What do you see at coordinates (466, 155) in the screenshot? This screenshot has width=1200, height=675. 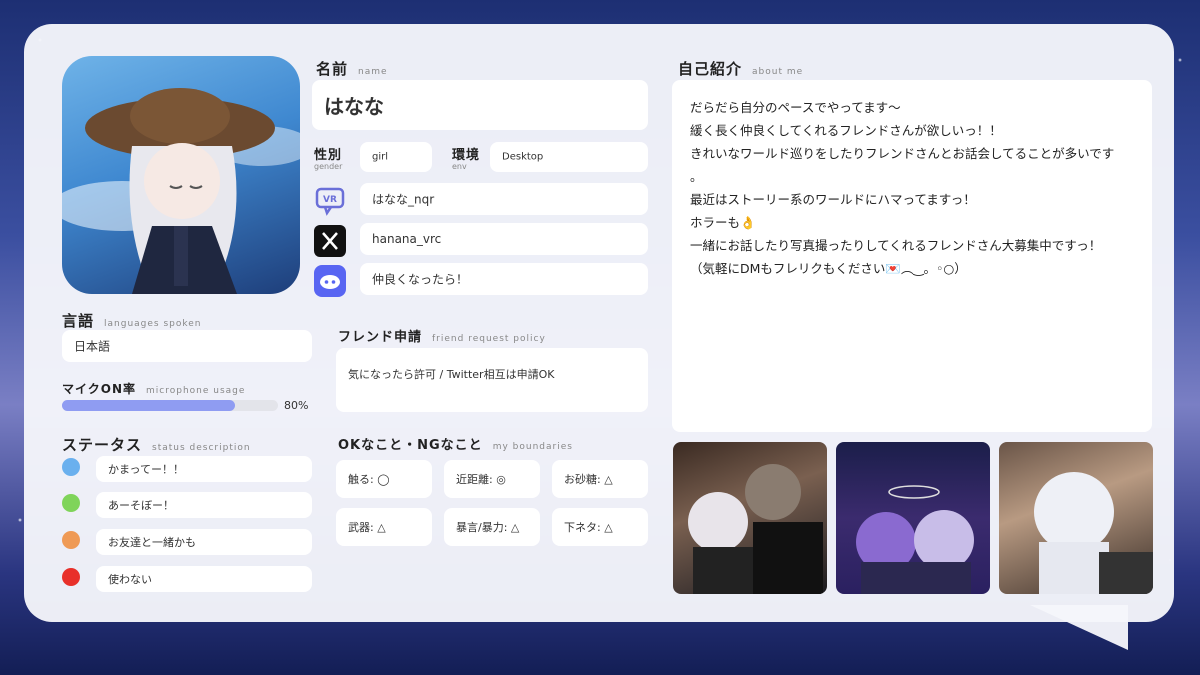 I see `env-label: 環境` at bounding box center [466, 155].